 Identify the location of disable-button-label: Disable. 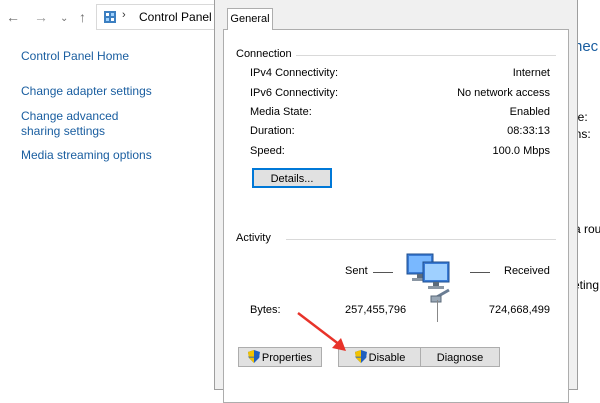
(387, 358).